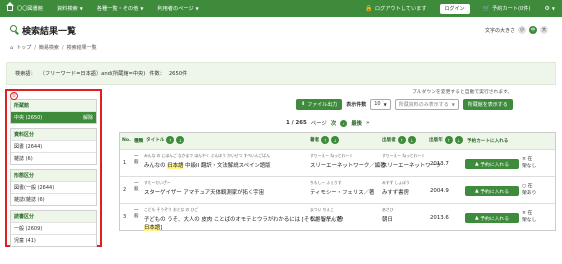 The image size is (562, 264). I want to click on breadcrumb: ⌂ トップ / 簡易検索 / 検索結果一覧, so click(53, 48).